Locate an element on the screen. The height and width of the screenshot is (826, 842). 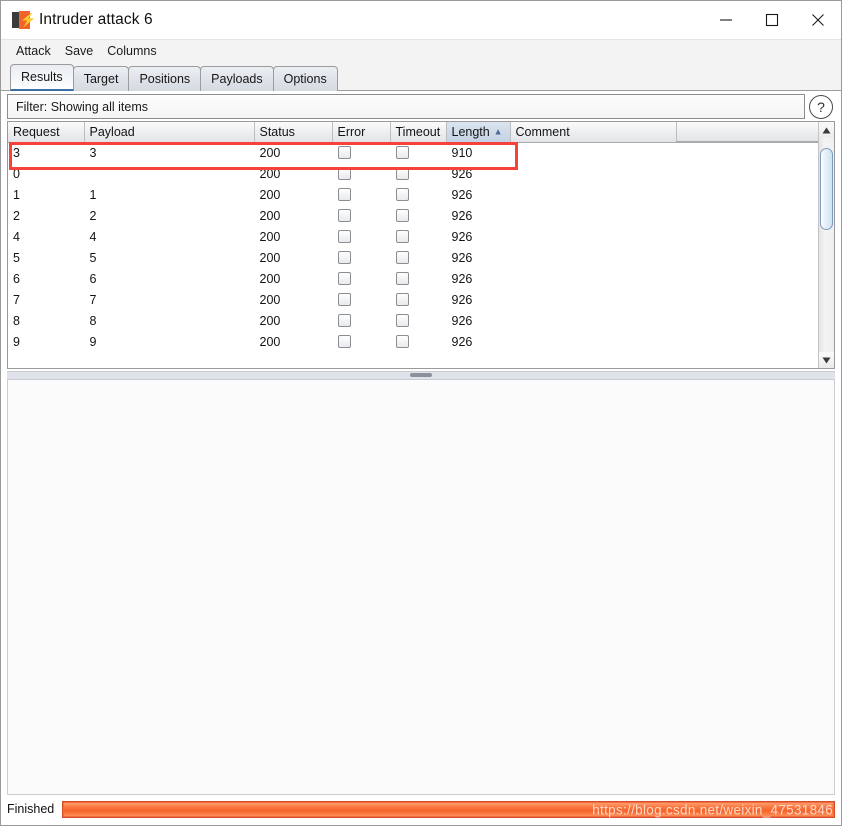
table-row: 7 7 200 926 is located at coordinates (413, 299).